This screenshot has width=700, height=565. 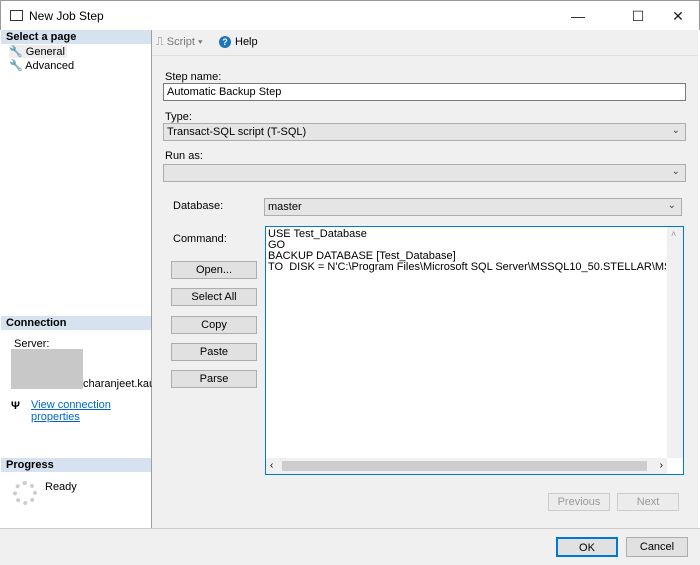 What do you see at coordinates (424, 173) in the screenshot?
I see `run-as-select: ⌄` at bounding box center [424, 173].